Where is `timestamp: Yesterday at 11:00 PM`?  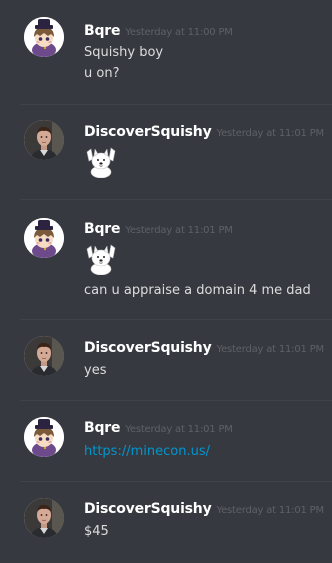
timestamp: Yesterday at 11:00 PM is located at coordinates (179, 32).